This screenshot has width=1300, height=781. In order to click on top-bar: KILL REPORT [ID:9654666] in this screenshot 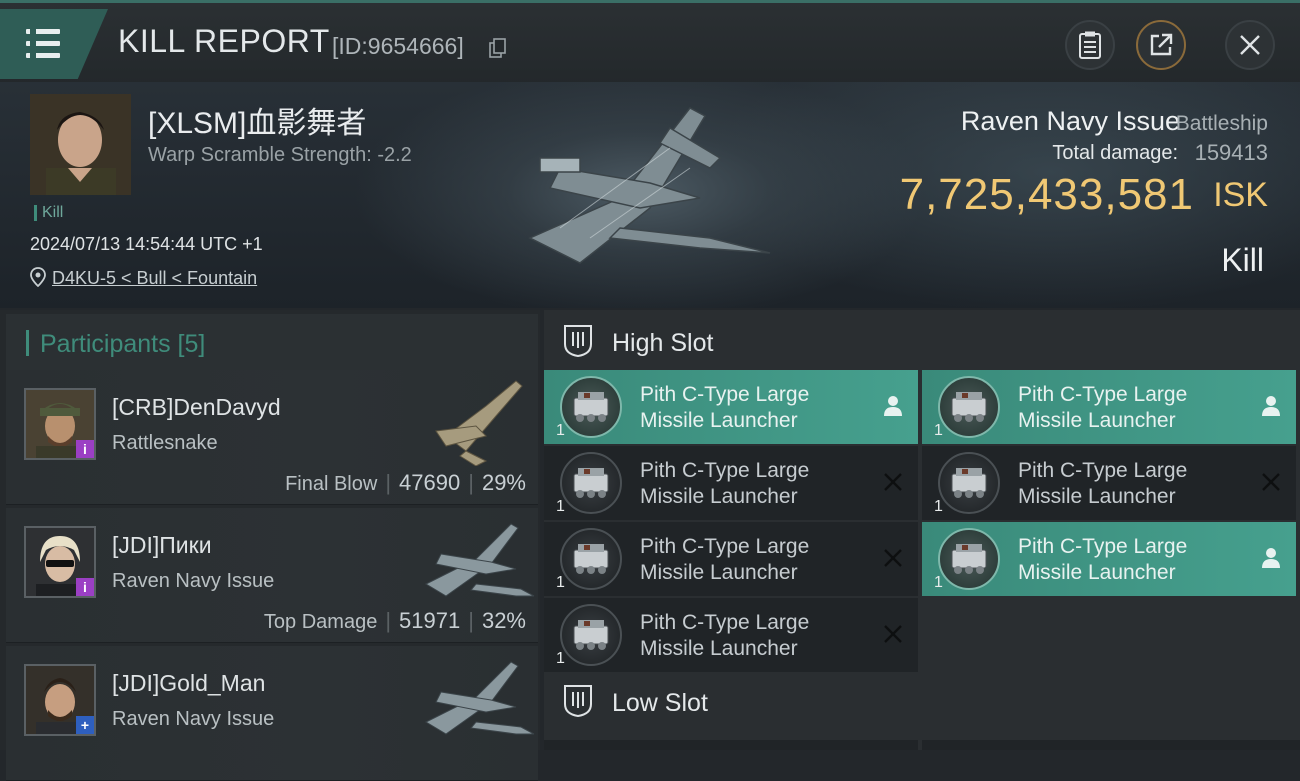, I will do `click(650, 42)`.